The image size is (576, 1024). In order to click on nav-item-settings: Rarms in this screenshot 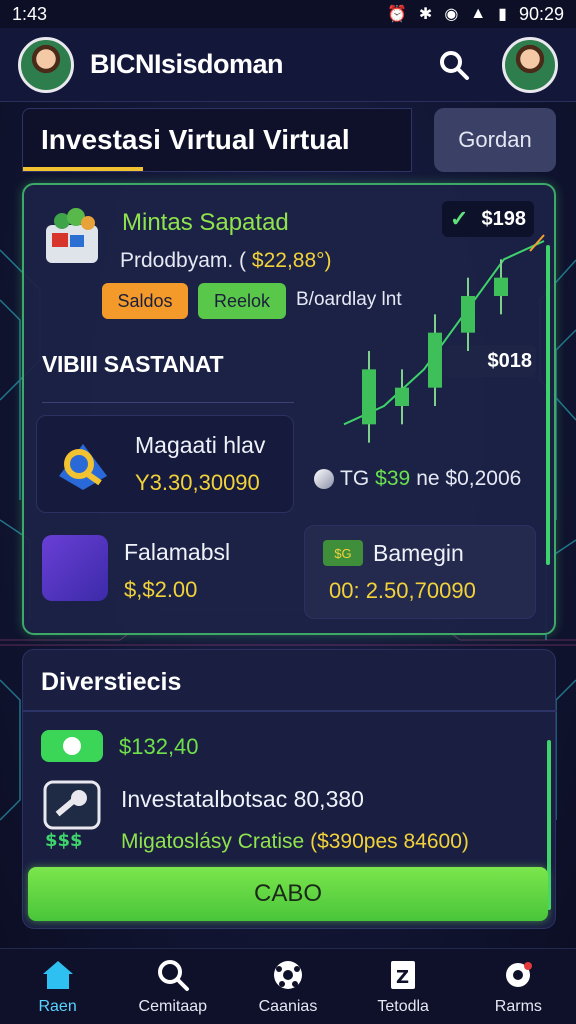, I will do `click(518, 987)`.